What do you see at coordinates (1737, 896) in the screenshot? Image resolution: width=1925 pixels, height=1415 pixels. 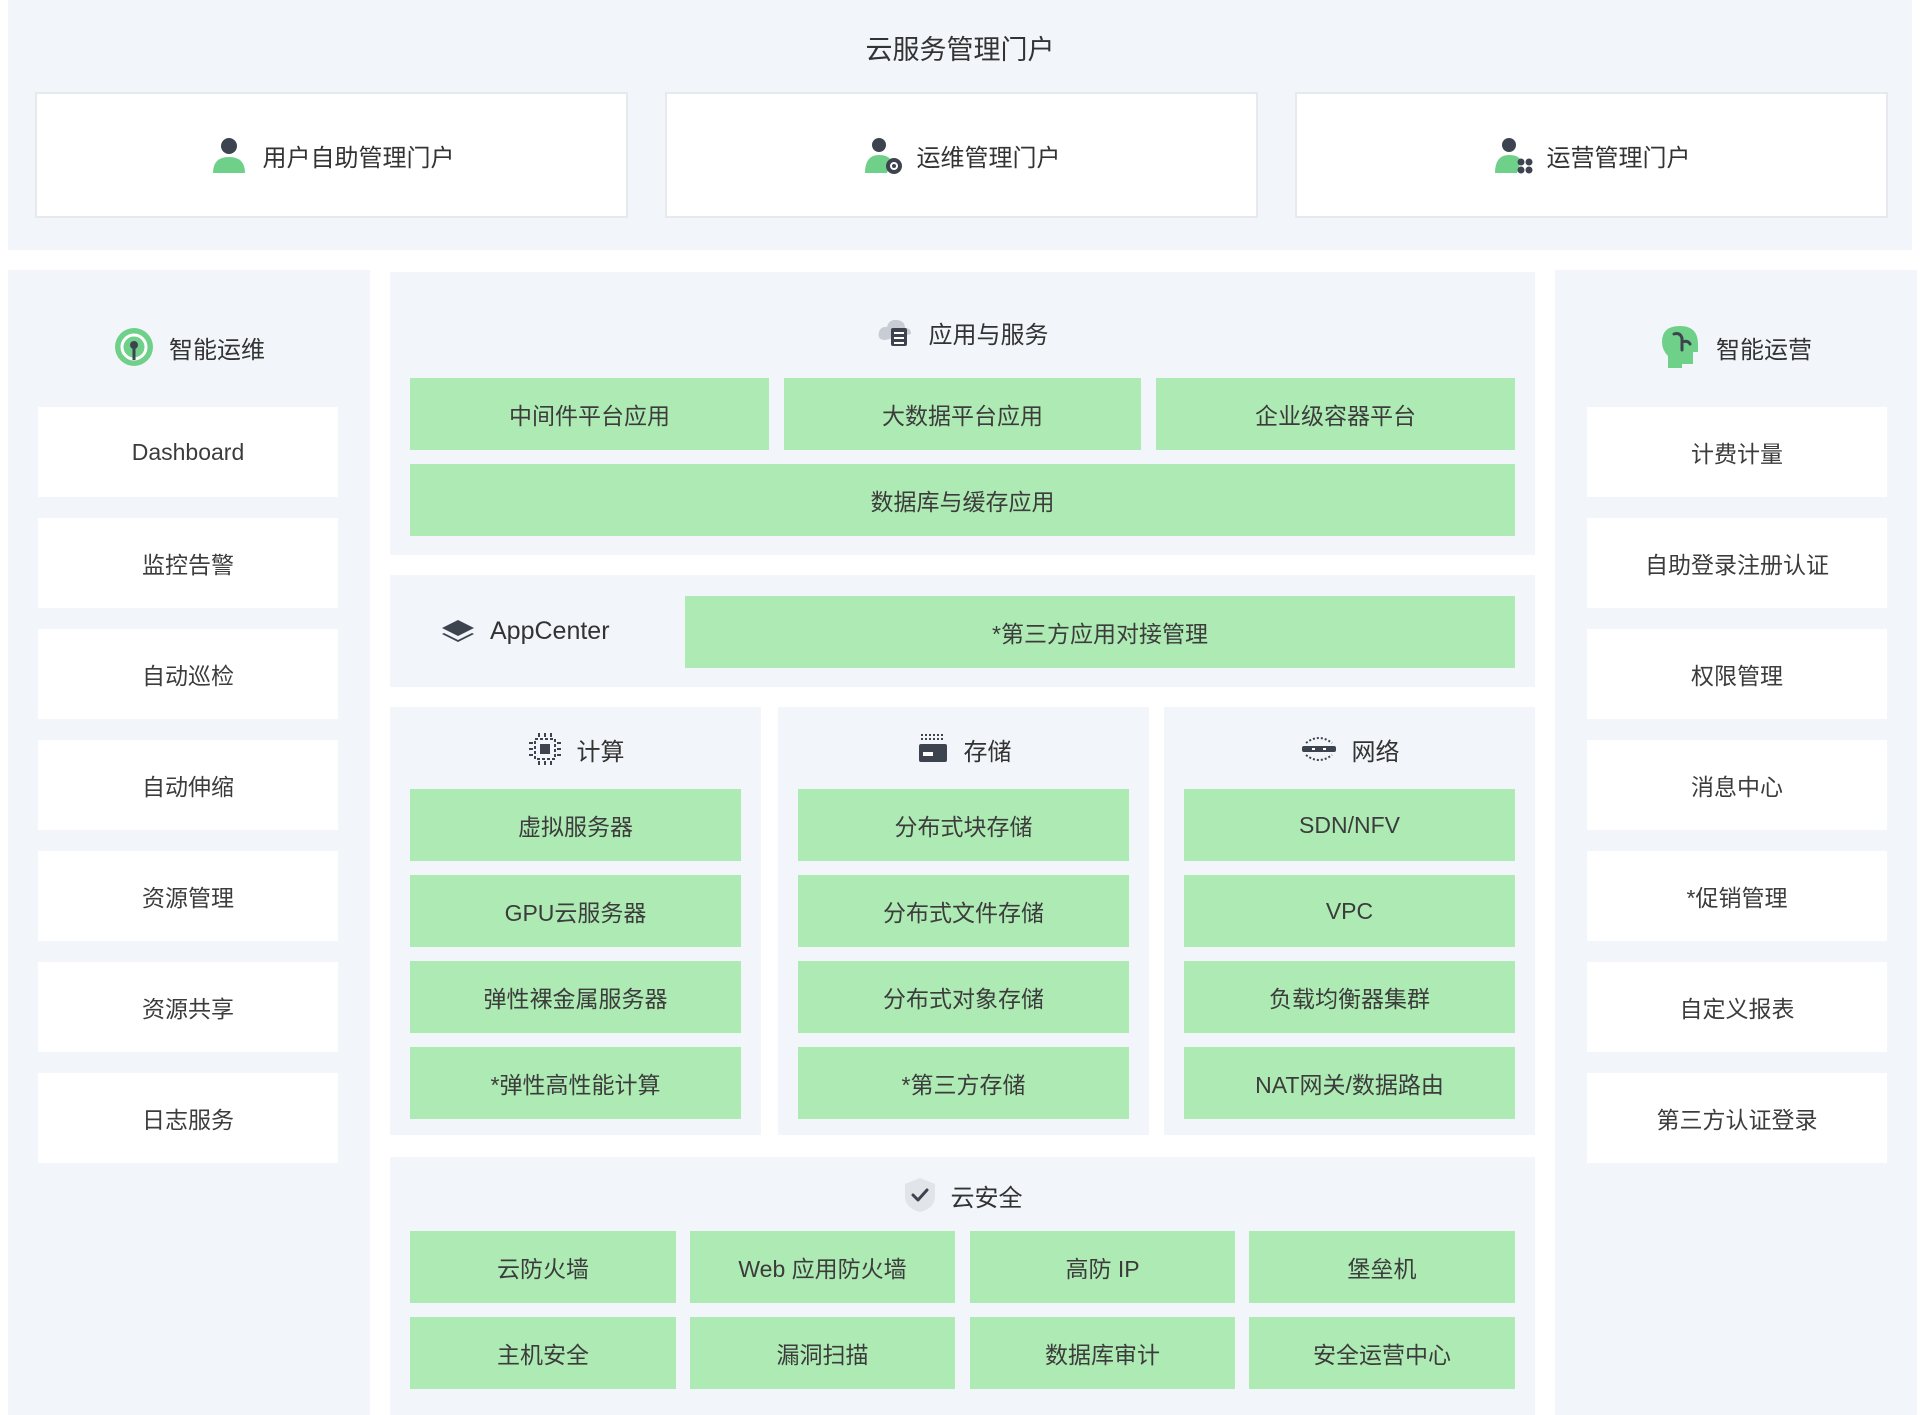 I see `right-item-promotion-management: *促销管理` at bounding box center [1737, 896].